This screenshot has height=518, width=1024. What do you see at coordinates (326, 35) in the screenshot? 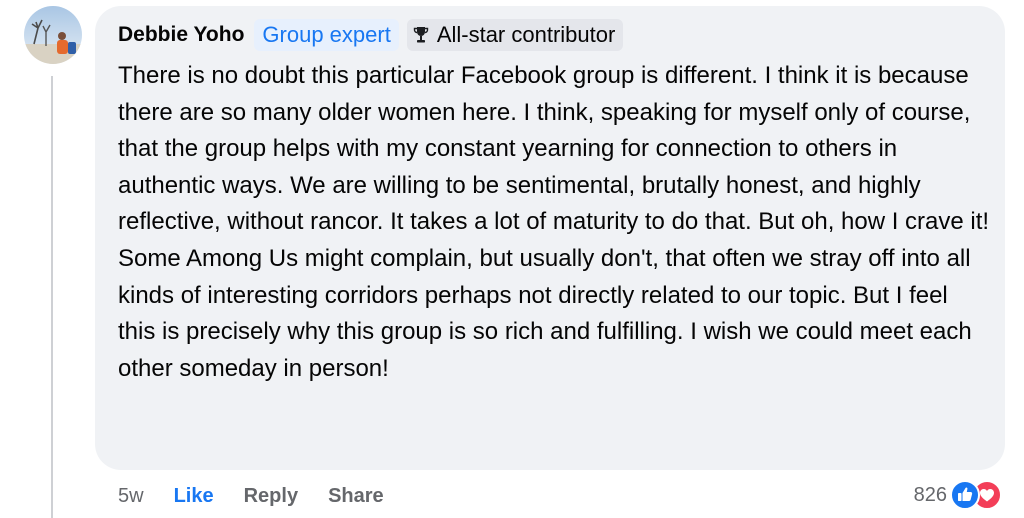
I see `group-expert-badge: Group expert` at bounding box center [326, 35].